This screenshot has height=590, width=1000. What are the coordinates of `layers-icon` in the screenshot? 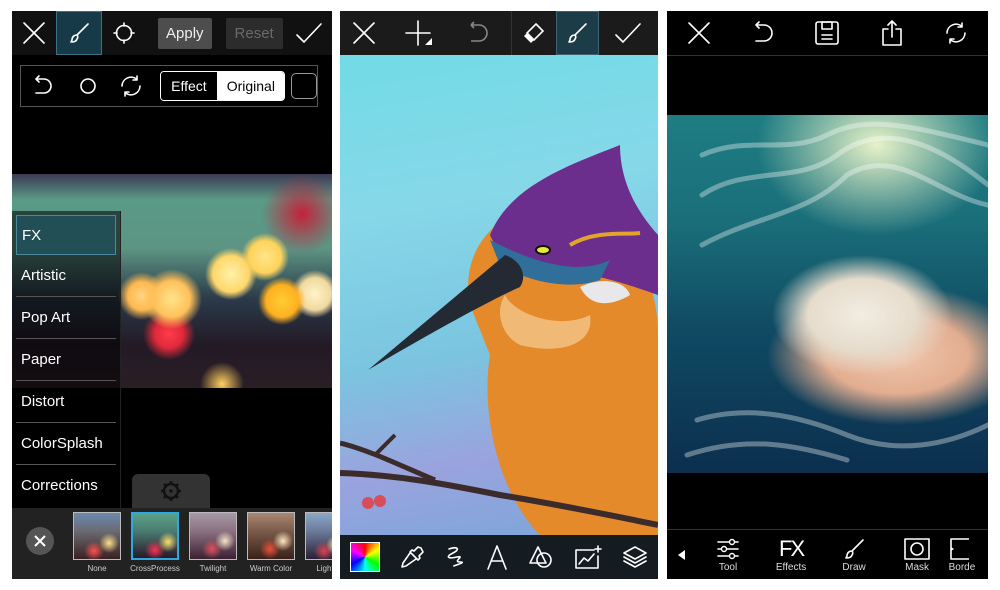 It's located at (635, 557).